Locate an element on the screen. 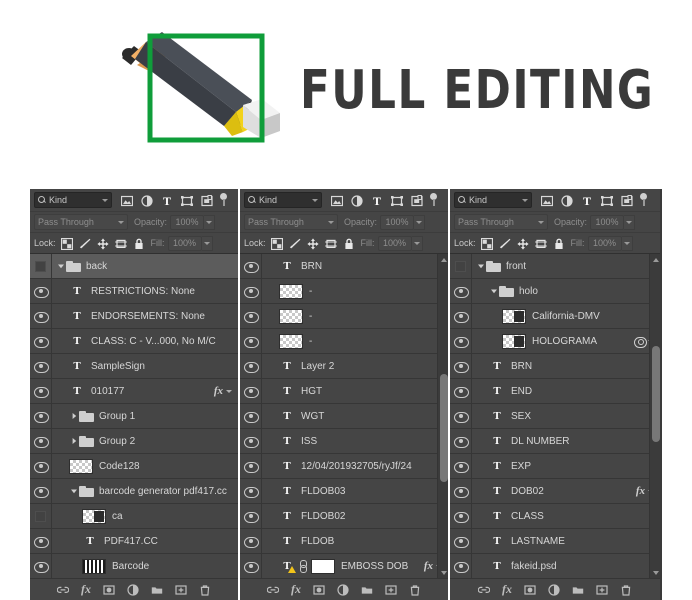  layer-effects-fx-icon: fx is located at coordinates (428, 566).